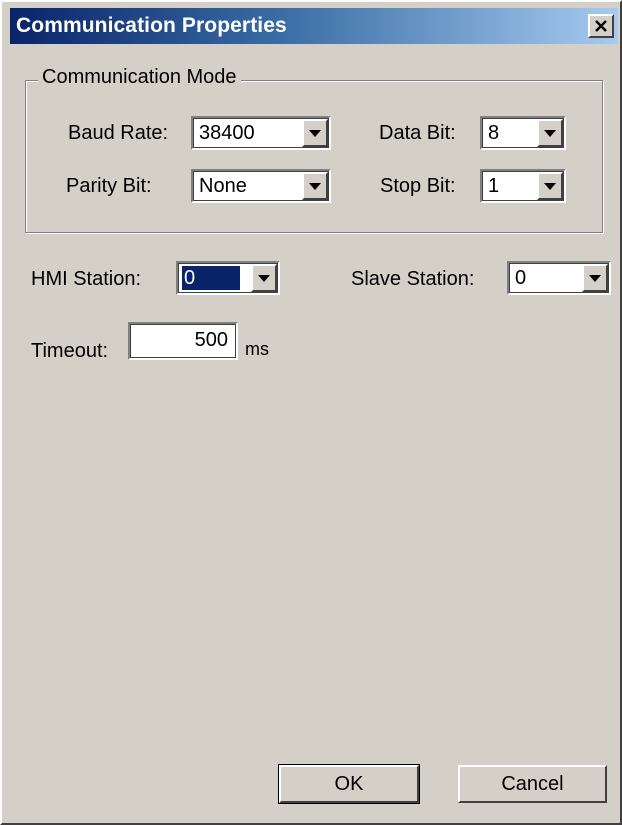 The height and width of the screenshot is (825, 622). Describe the element at coordinates (494, 186) in the screenshot. I see `stop-bit-value: 1` at that location.